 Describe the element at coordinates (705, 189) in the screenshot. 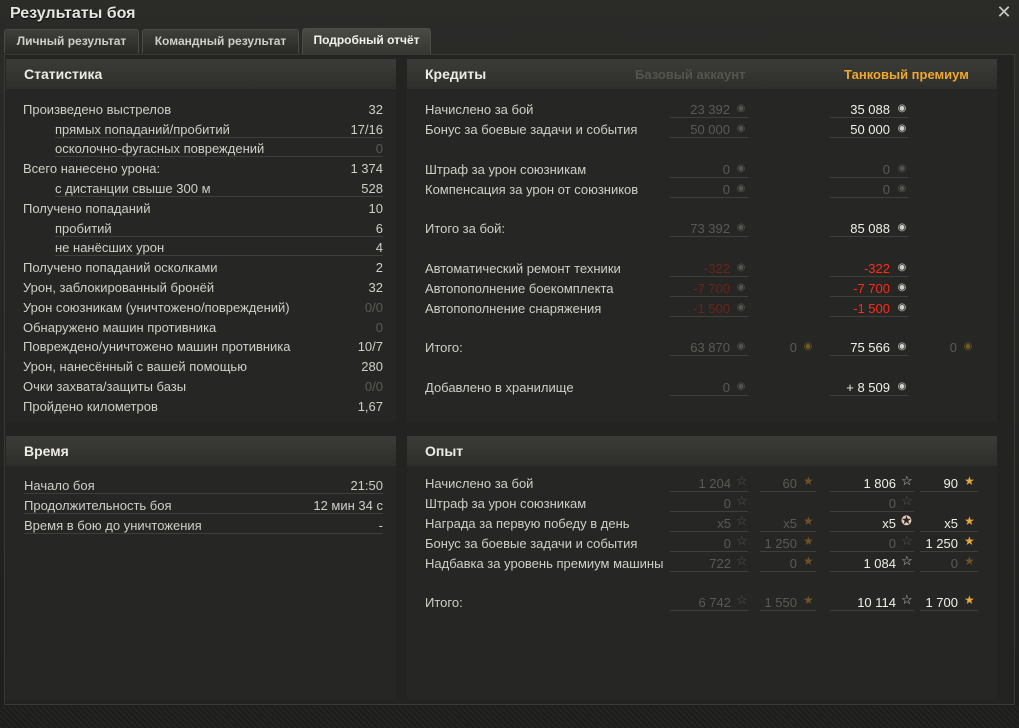

I see `credits-row: Компенсация за урон от союзников 0 ◉ 0 ◉` at that location.